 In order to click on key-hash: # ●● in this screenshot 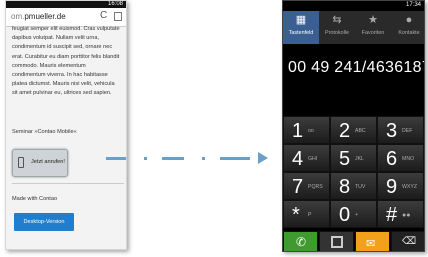, I will do `click(400, 214)`.